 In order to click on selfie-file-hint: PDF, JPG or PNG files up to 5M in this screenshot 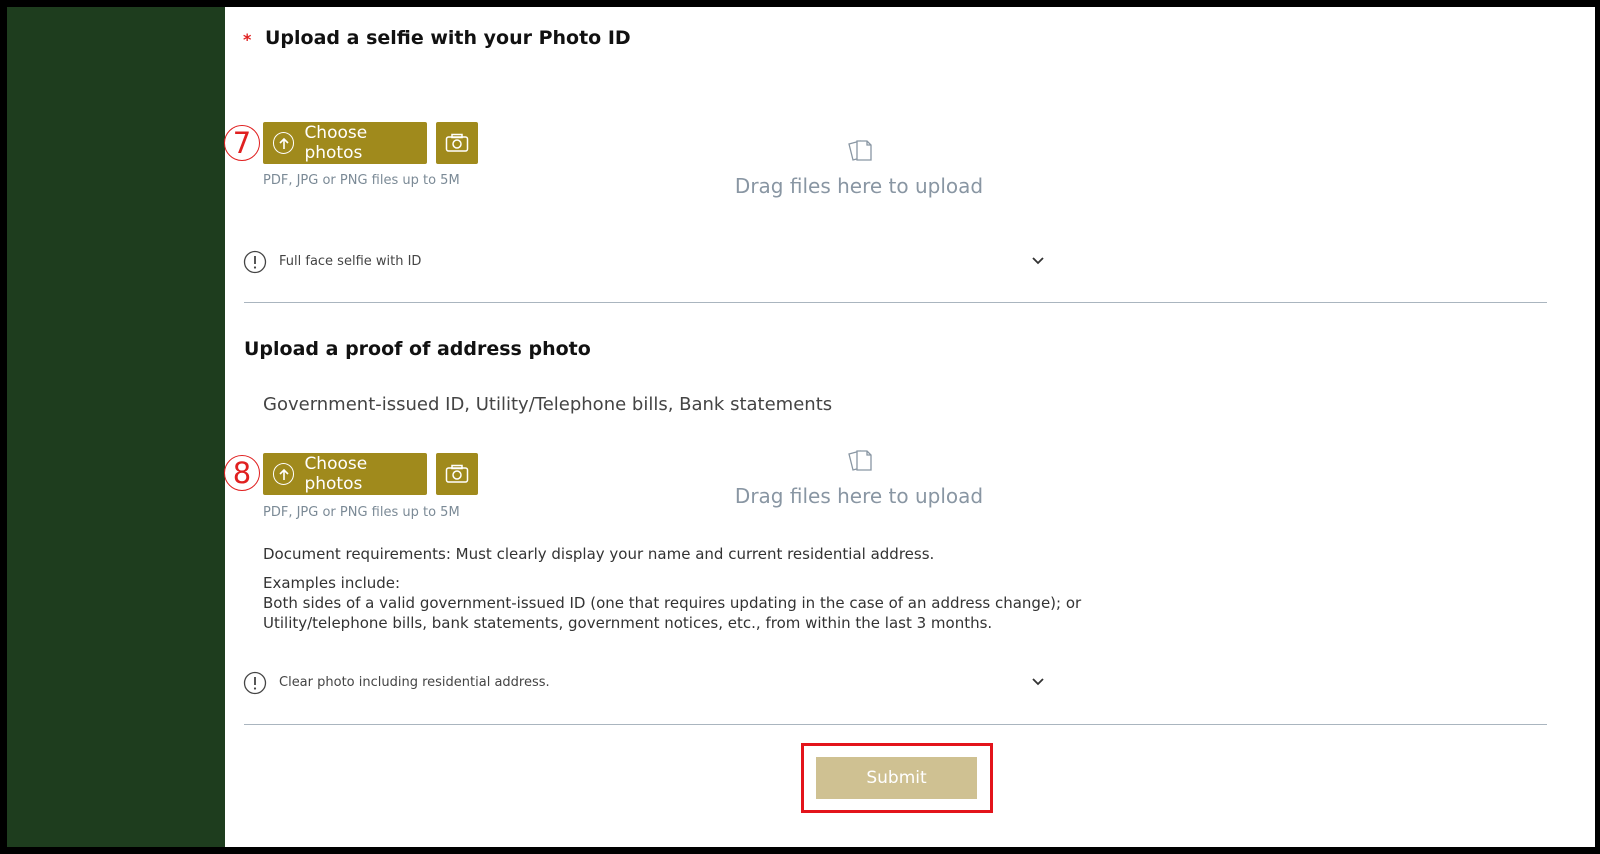, I will do `click(361, 180)`.